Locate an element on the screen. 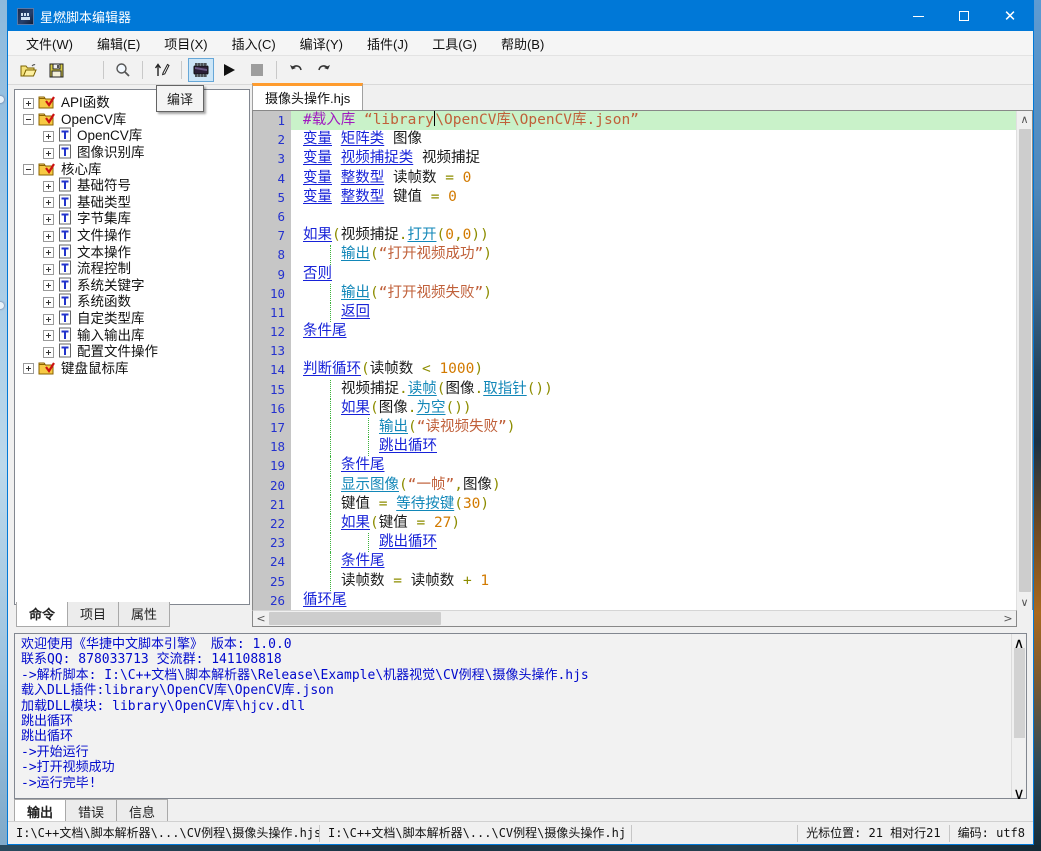 Image resolution: width=1041 pixels, height=851 pixels. output-vertical-scrollbar: ∧ ∨ is located at coordinates (1018, 718).